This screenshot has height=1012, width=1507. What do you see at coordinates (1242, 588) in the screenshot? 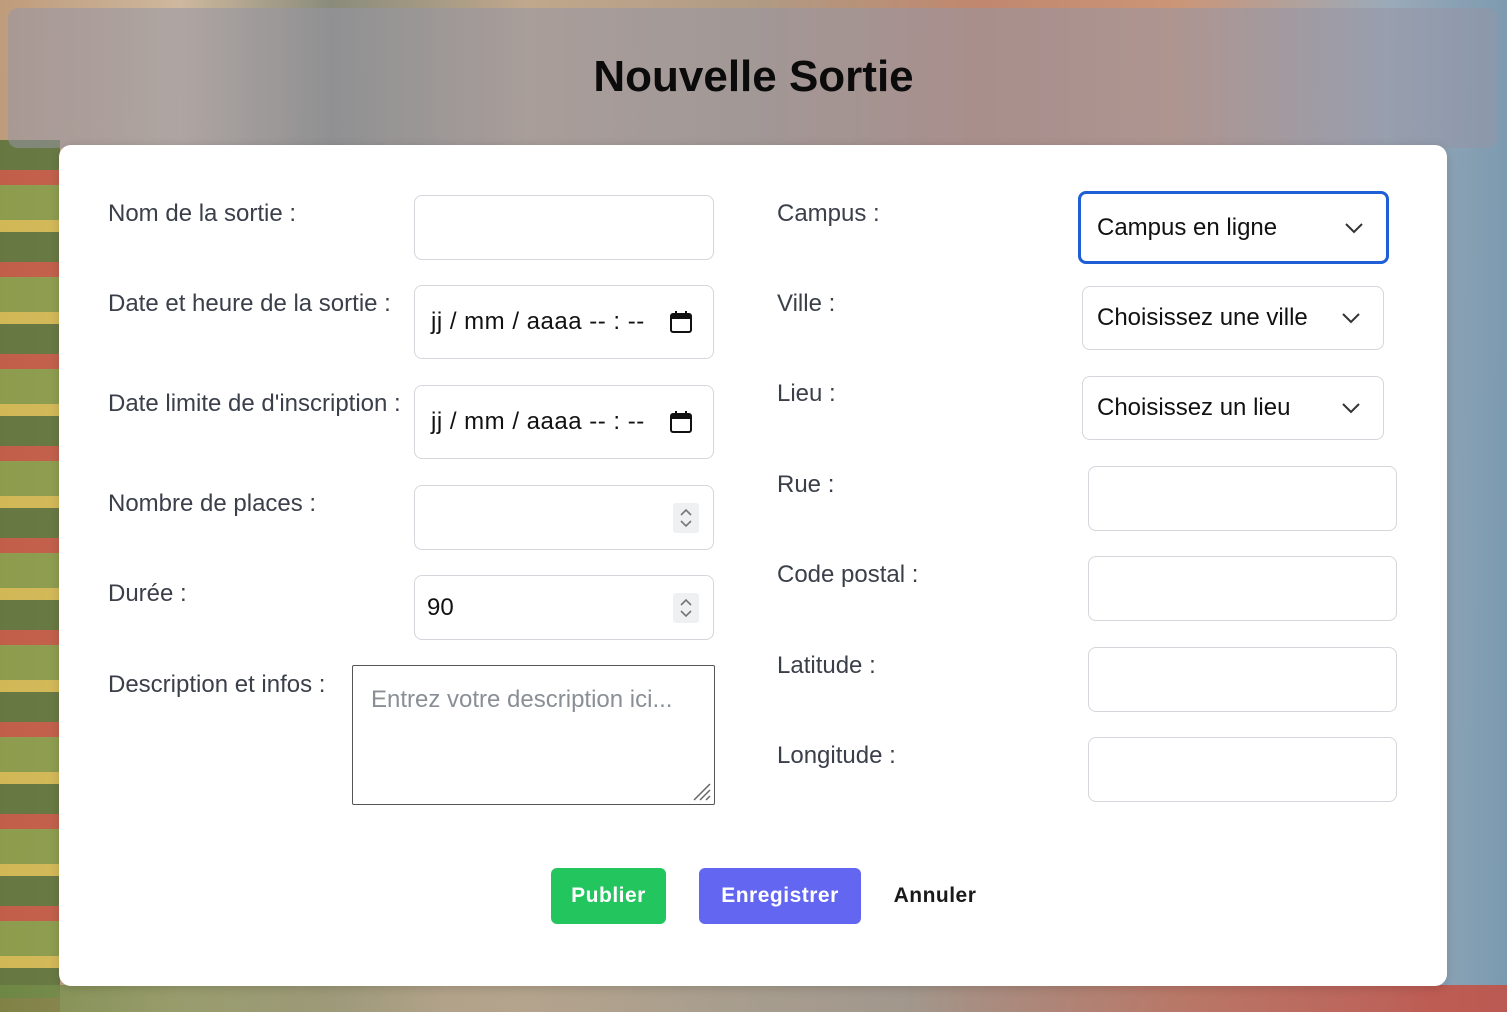
I see `code-postal-input` at bounding box center [1242, 588].